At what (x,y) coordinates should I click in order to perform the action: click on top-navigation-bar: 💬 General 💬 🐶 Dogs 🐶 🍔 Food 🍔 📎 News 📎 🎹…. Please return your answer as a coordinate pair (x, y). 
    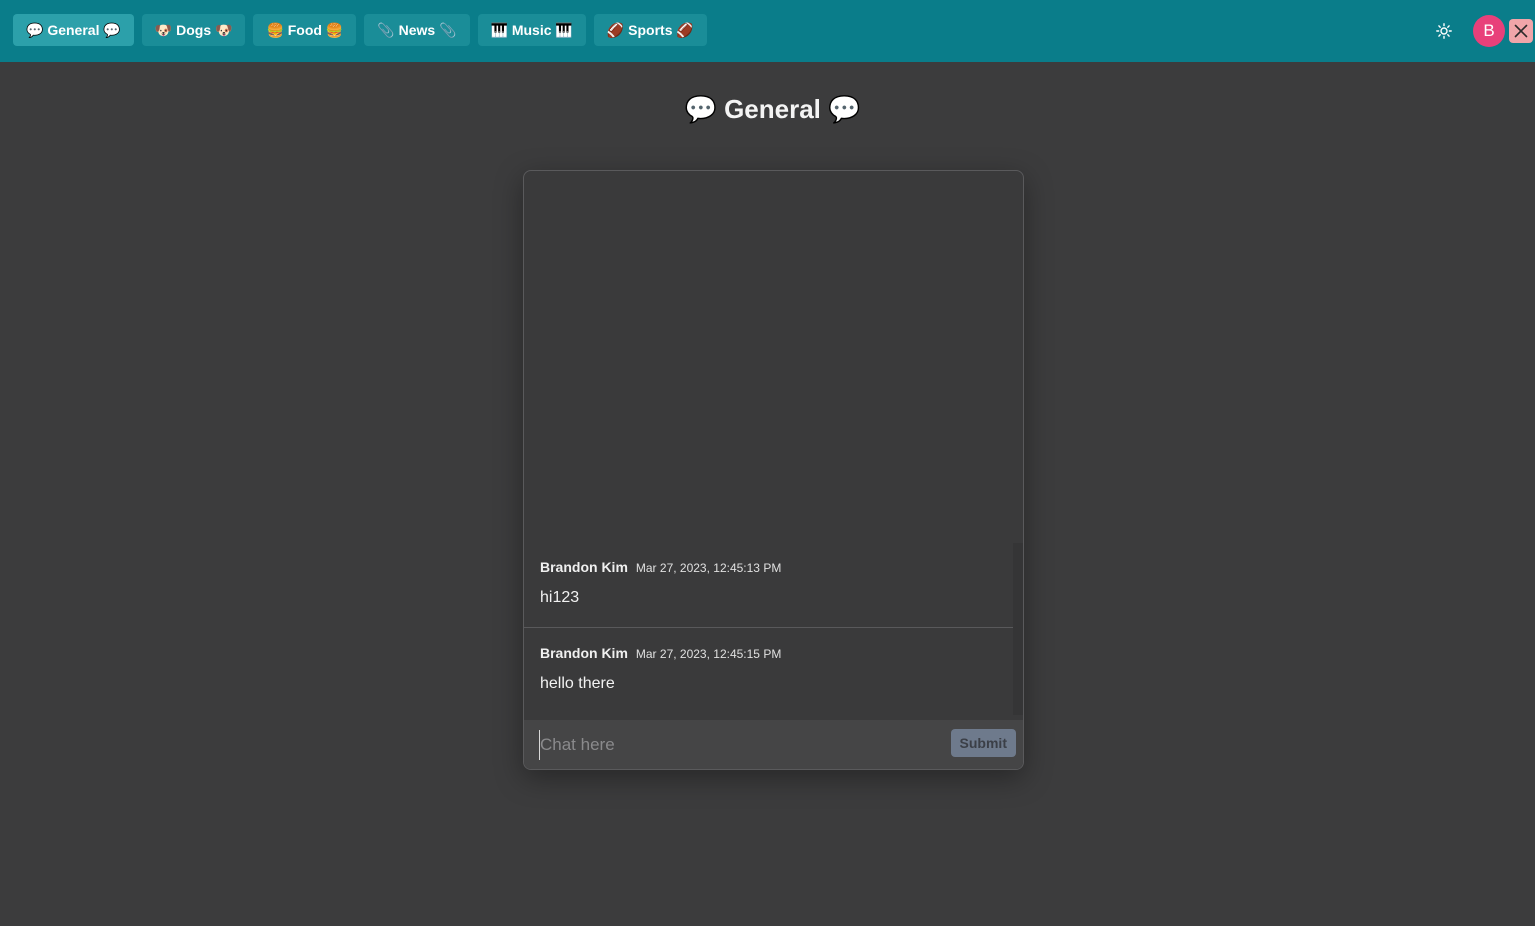
    Looking at the image, I should click on (767, 31).